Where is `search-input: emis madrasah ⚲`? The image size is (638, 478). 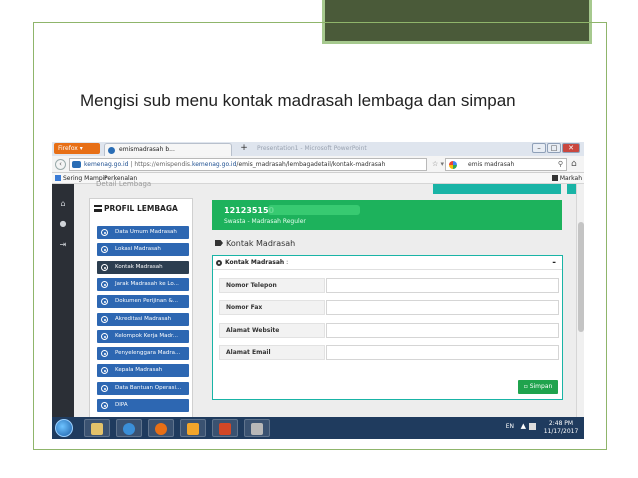 search-input: emis madrasah ⚲ is located at coordinates (506, 164).